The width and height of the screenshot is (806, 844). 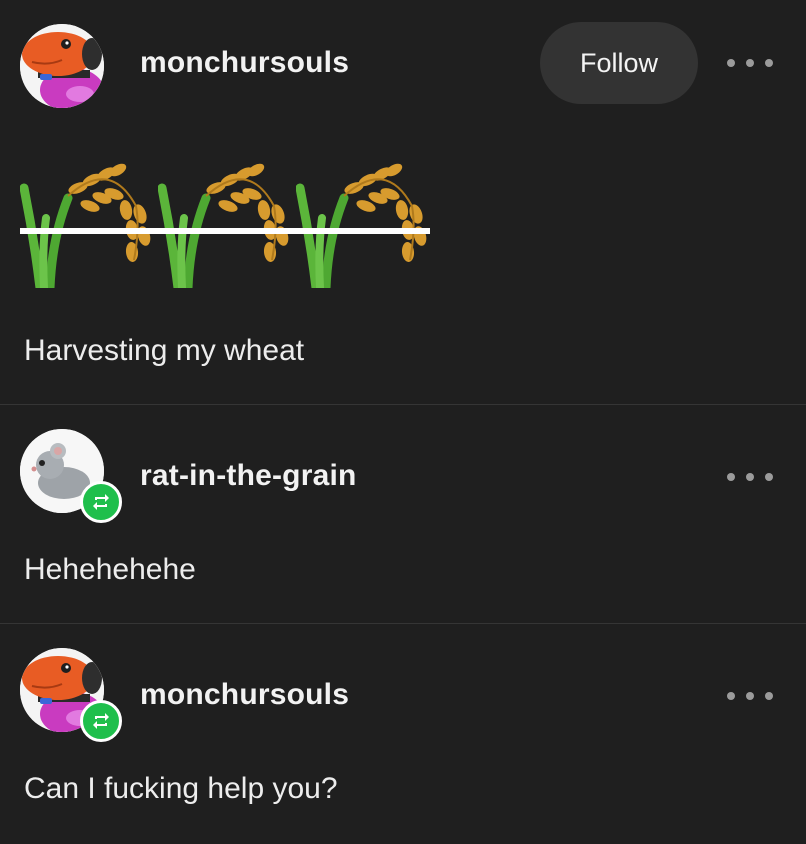 What do you see at coordinates (225, 231) in the screenshot?
I see `strikethrough-line` at bounding box center [225, 231].